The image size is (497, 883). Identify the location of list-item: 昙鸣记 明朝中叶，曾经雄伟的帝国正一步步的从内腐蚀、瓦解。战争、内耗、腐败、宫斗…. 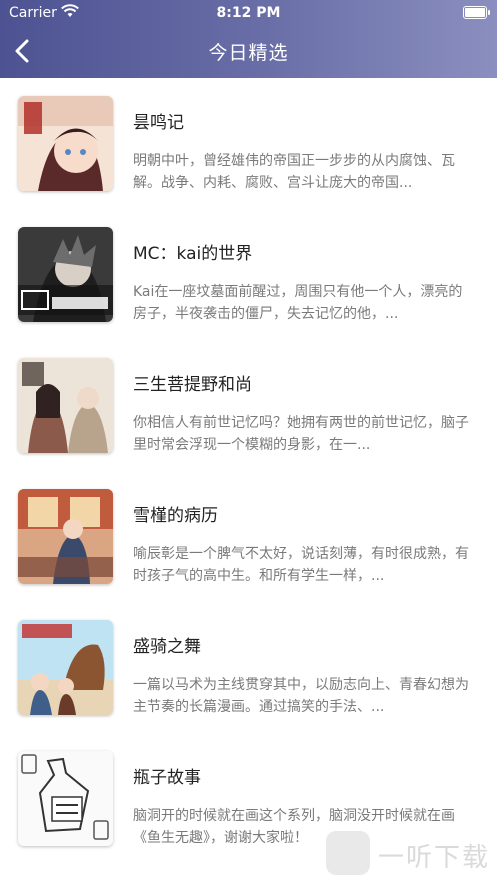
(248, 143).